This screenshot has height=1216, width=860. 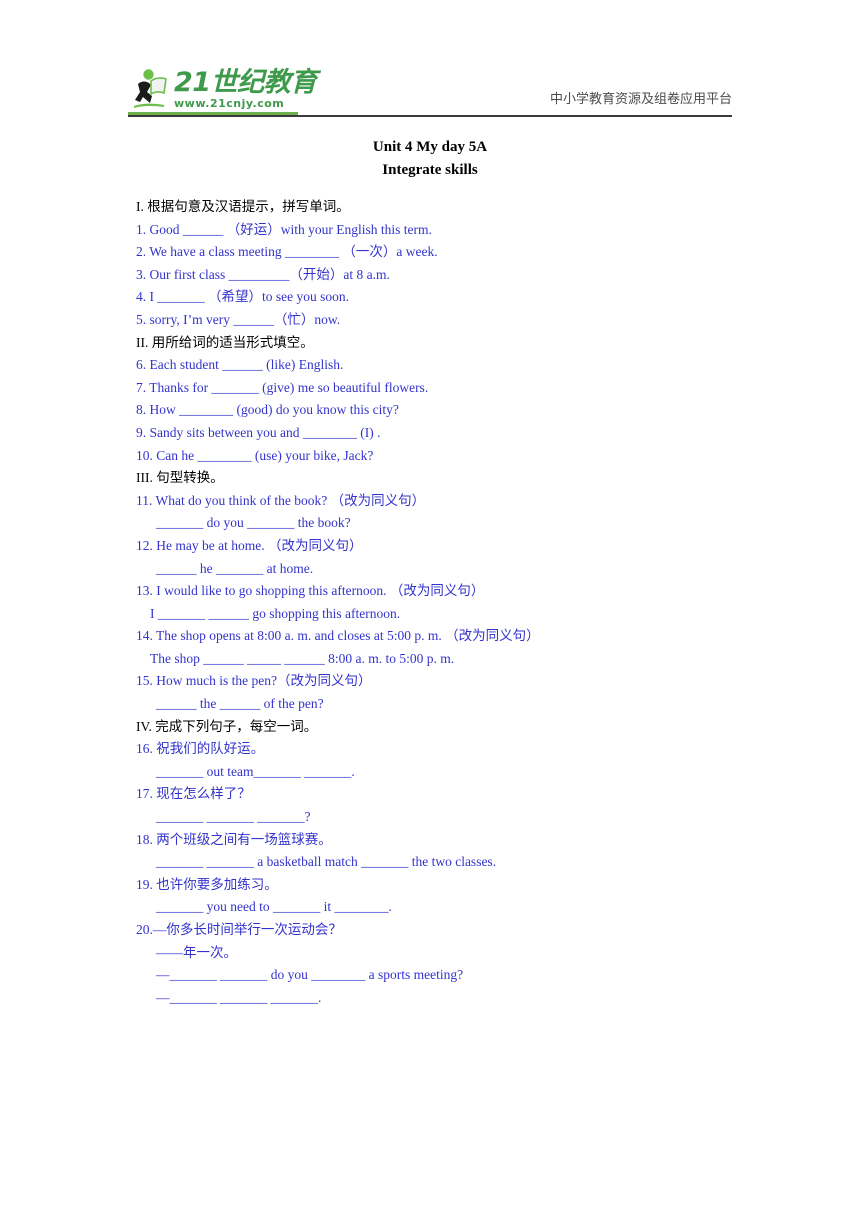 What do you see at coordinates (235, 568) in the screenshot?
I see `answer-line-12: ______ he _______ at home.` at bounding box center [235, 568].